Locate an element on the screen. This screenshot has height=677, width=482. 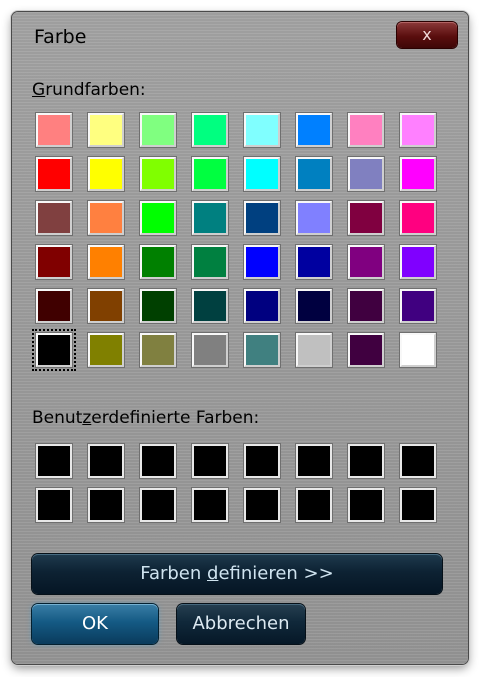
ok-button: OK is located at coordinates (95, 624).